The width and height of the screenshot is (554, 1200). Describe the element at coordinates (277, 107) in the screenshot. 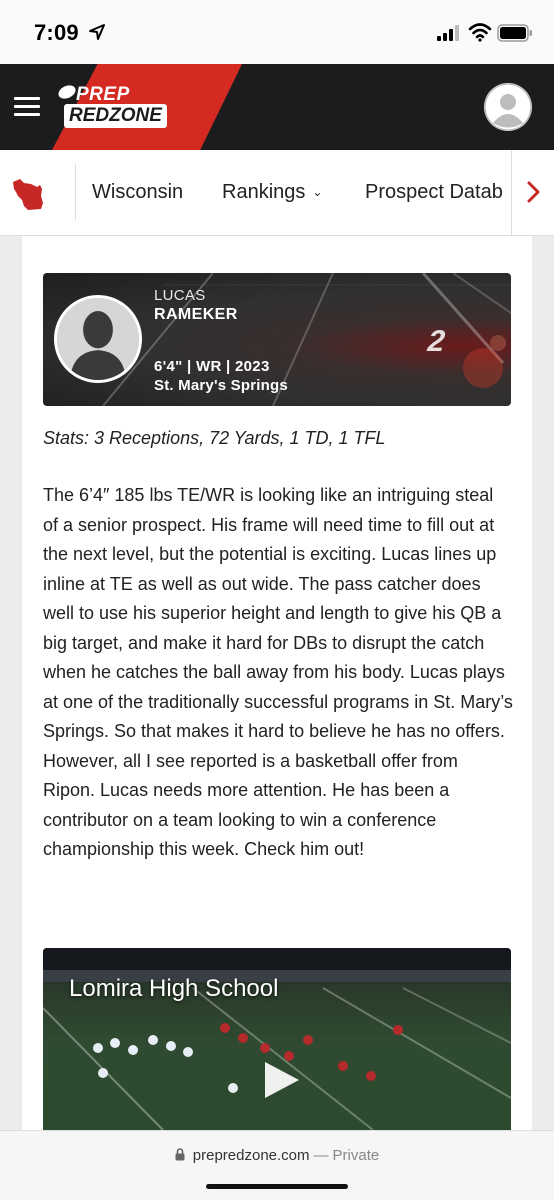

I see `site-header: PREP REDZONE` at that location.